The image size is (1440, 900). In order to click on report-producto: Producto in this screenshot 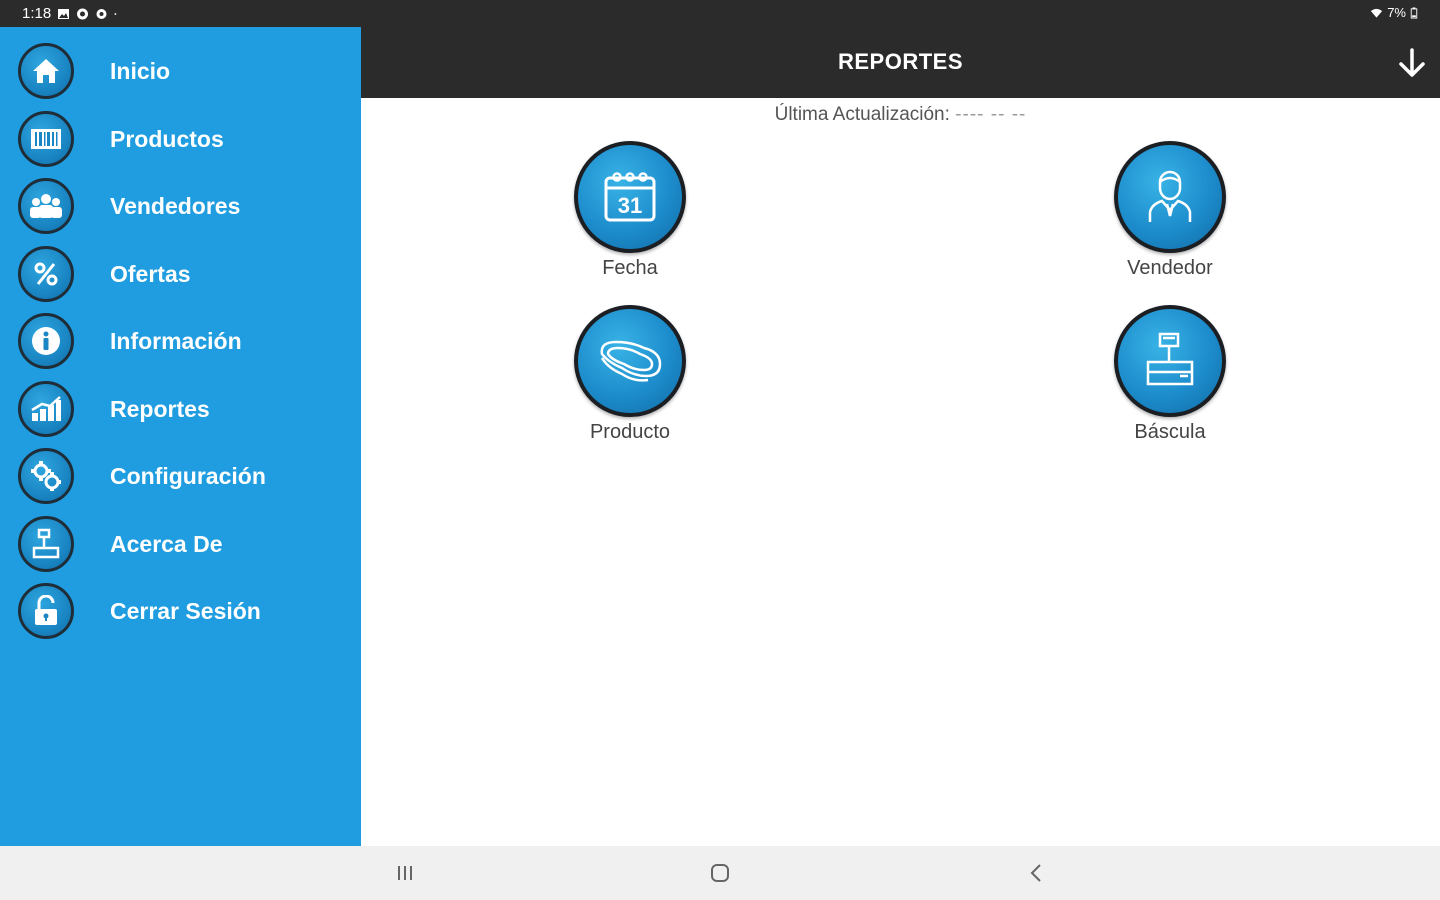, I will do `click(630, 380)`.